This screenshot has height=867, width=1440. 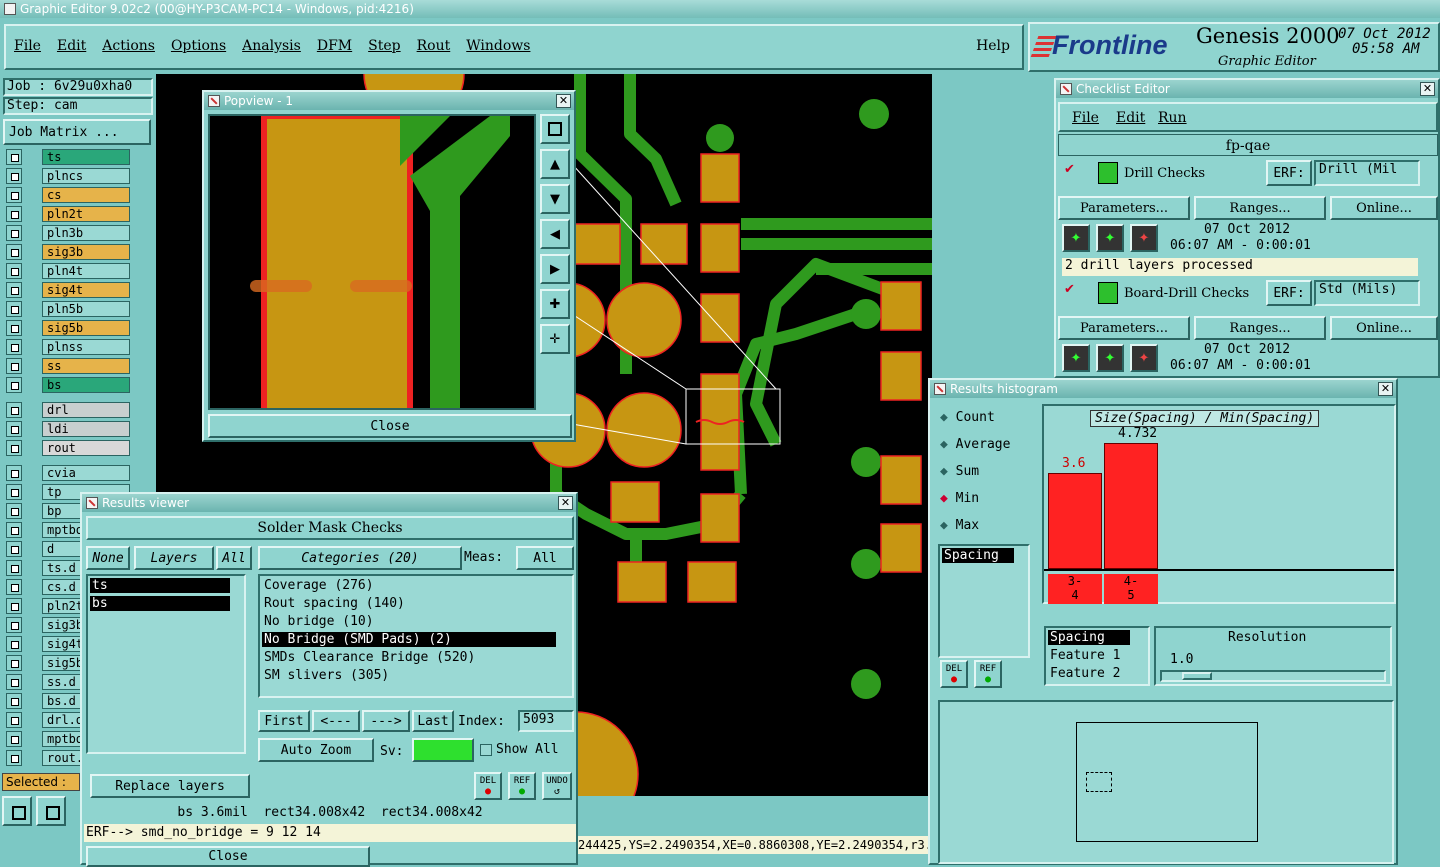 What do you see at coordinates (433, 721) in the screenshot?
I see `last-button: Last` at bounding box center [433, 721].